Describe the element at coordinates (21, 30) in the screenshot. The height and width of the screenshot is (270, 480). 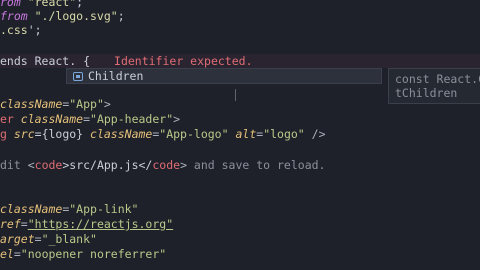
I see `code-line-3: .css';` at that location.